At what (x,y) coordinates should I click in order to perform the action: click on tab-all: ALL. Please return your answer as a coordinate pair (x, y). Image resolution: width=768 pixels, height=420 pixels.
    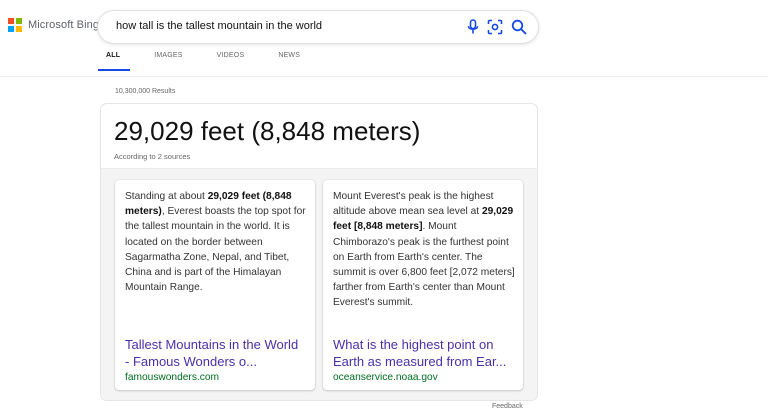
    Looking at the image, I should click on (114, 61).